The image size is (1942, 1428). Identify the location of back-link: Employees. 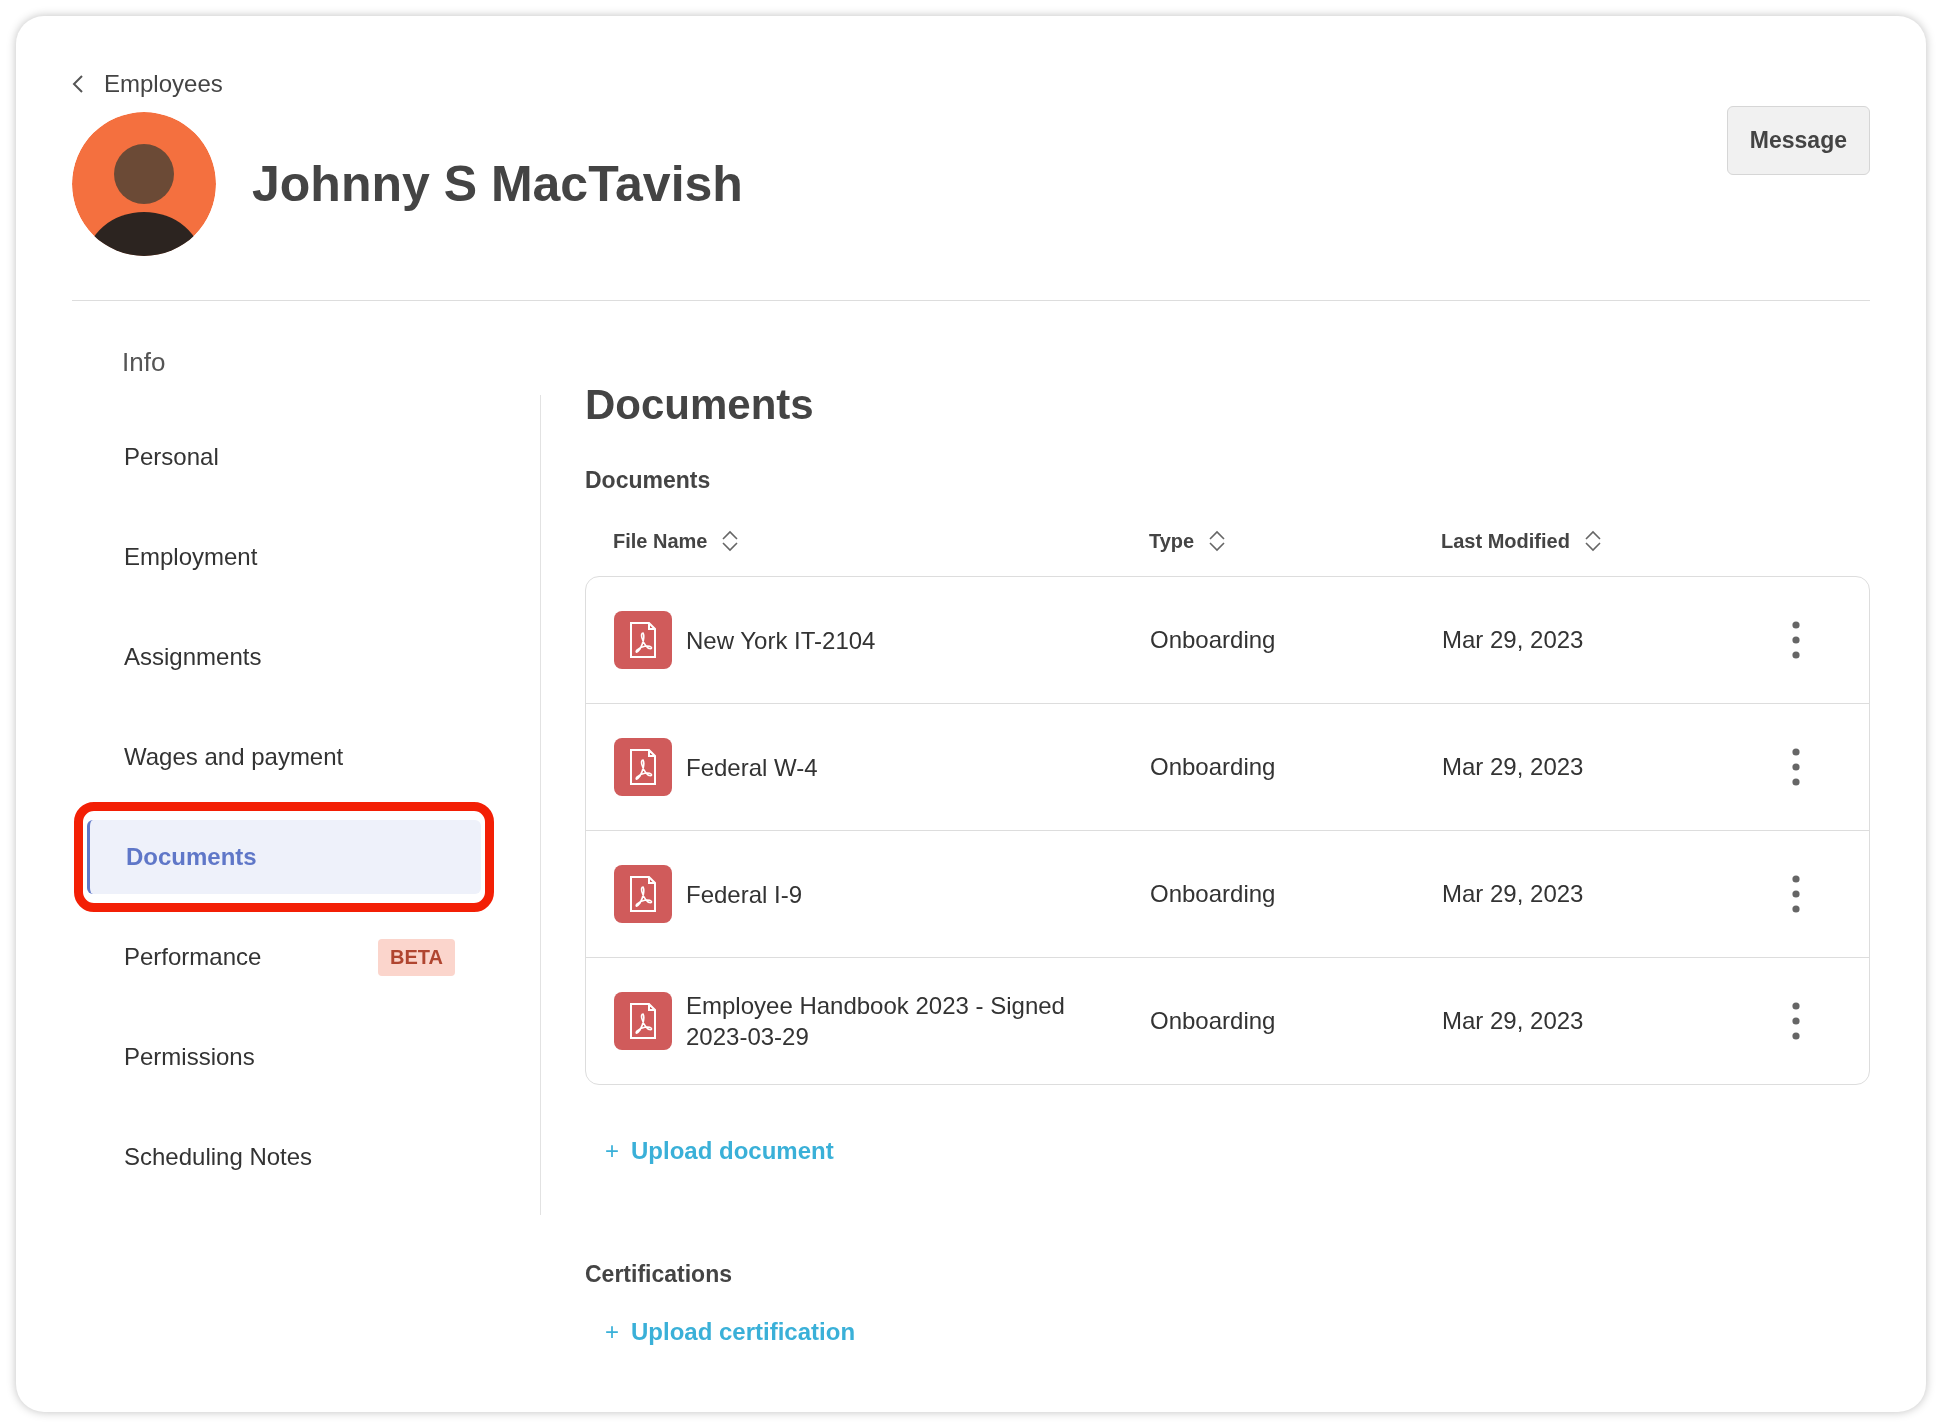
(163, 84).